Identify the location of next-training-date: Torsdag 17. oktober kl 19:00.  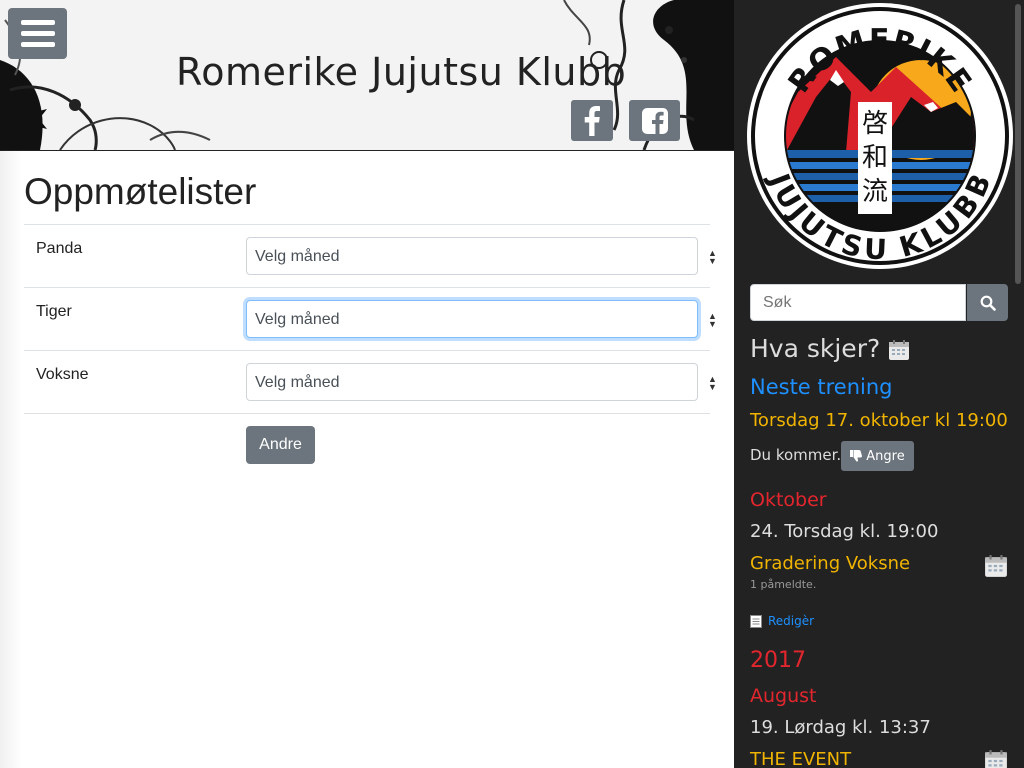
(879, 420).